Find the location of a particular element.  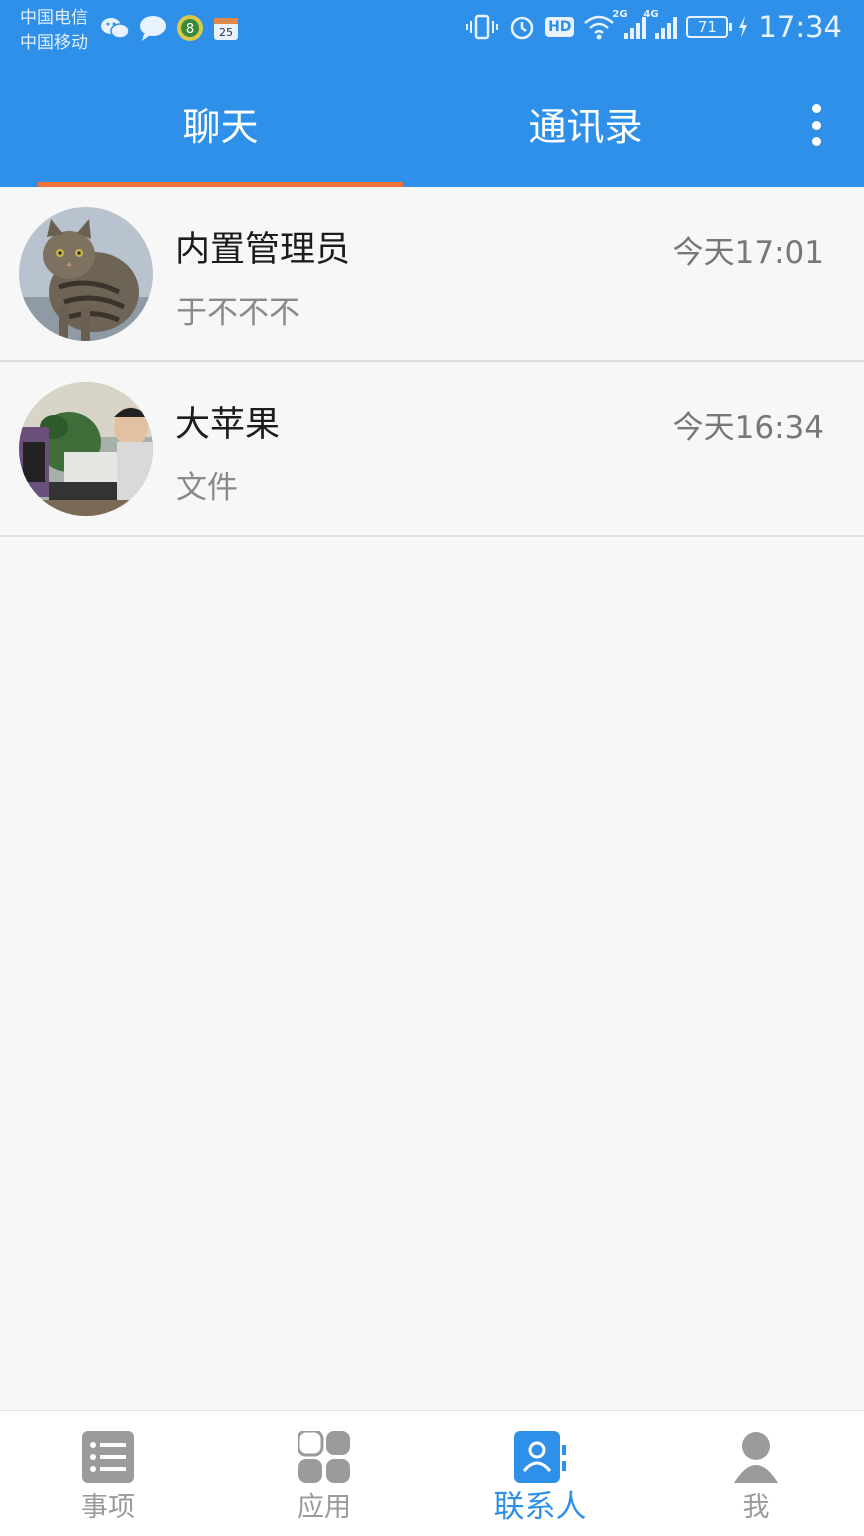

nav-contacts: 联系人 is located at coordinates (540, 1473).